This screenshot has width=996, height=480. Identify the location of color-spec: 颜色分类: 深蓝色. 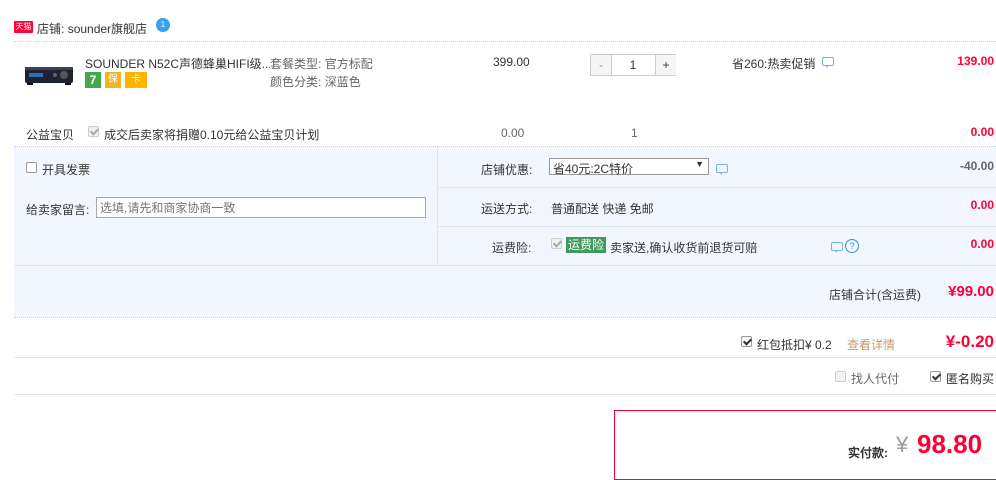
(315, 81).